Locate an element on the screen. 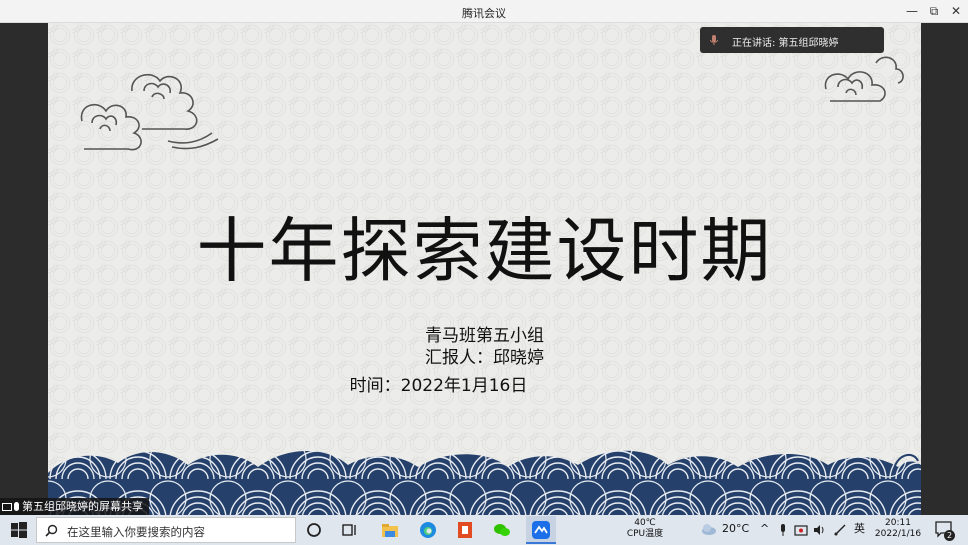  cortana-icon is located at coordinates (314, 530).